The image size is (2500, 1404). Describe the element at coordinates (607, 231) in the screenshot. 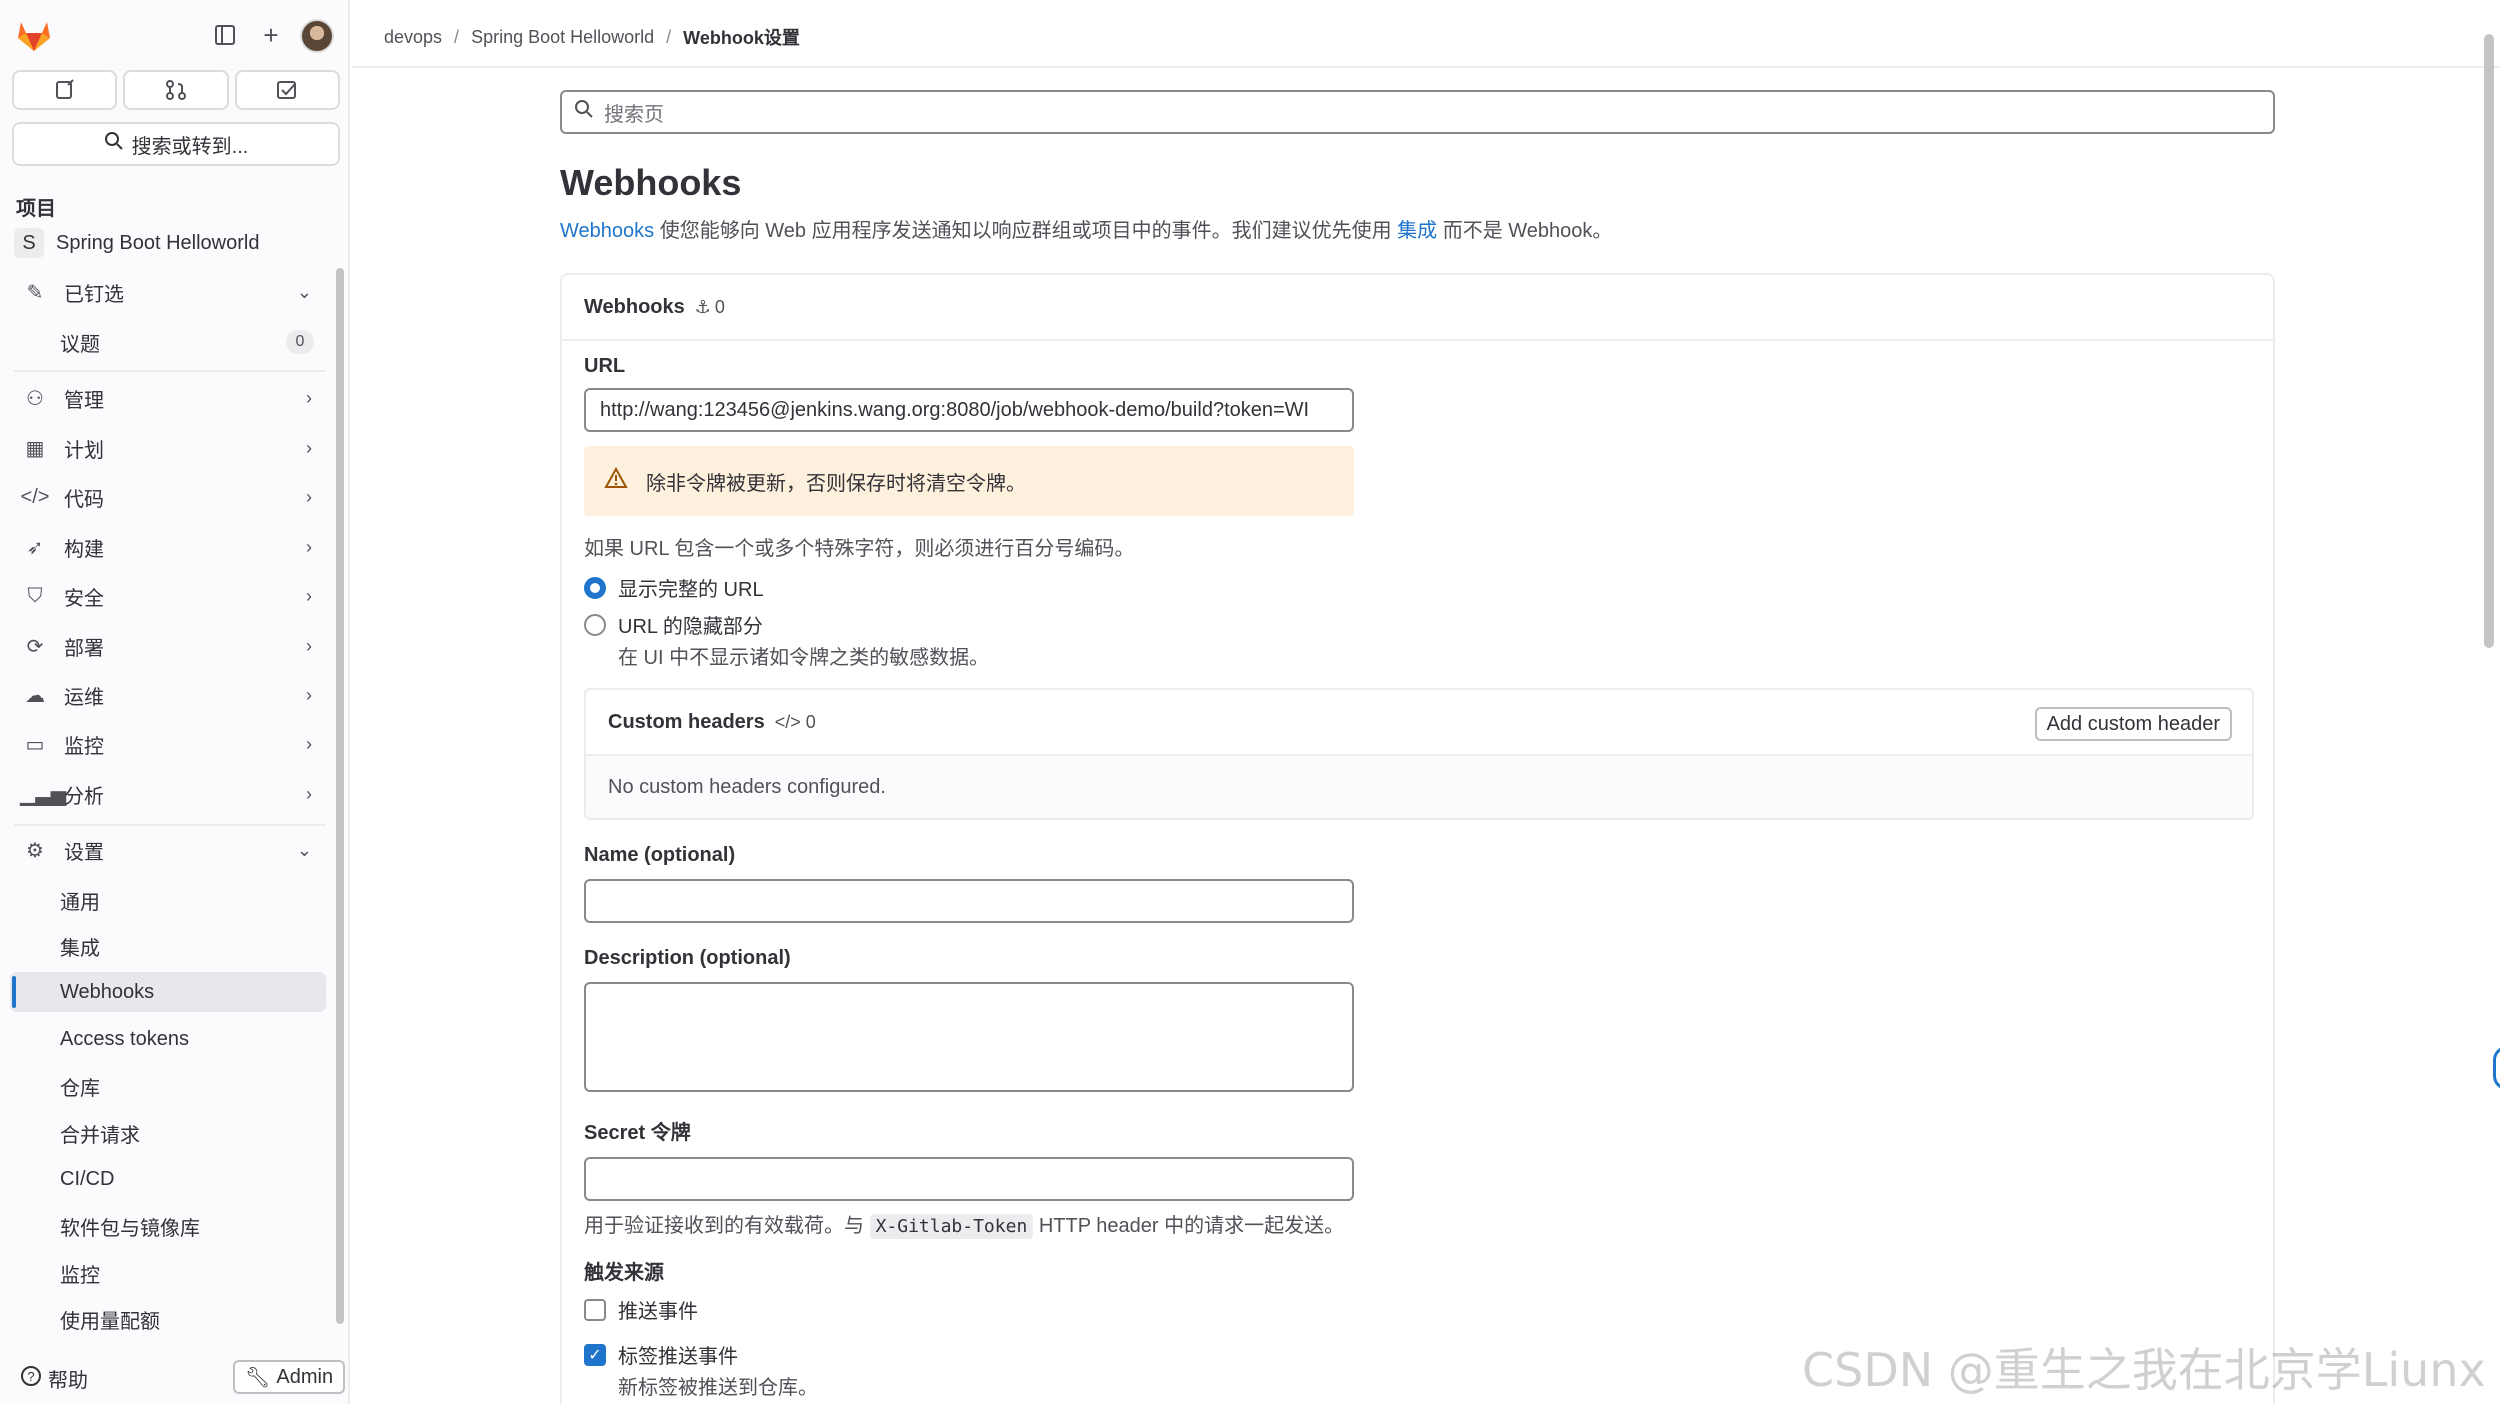

I see `webhooks-doc-link: Webhooks` at that location.